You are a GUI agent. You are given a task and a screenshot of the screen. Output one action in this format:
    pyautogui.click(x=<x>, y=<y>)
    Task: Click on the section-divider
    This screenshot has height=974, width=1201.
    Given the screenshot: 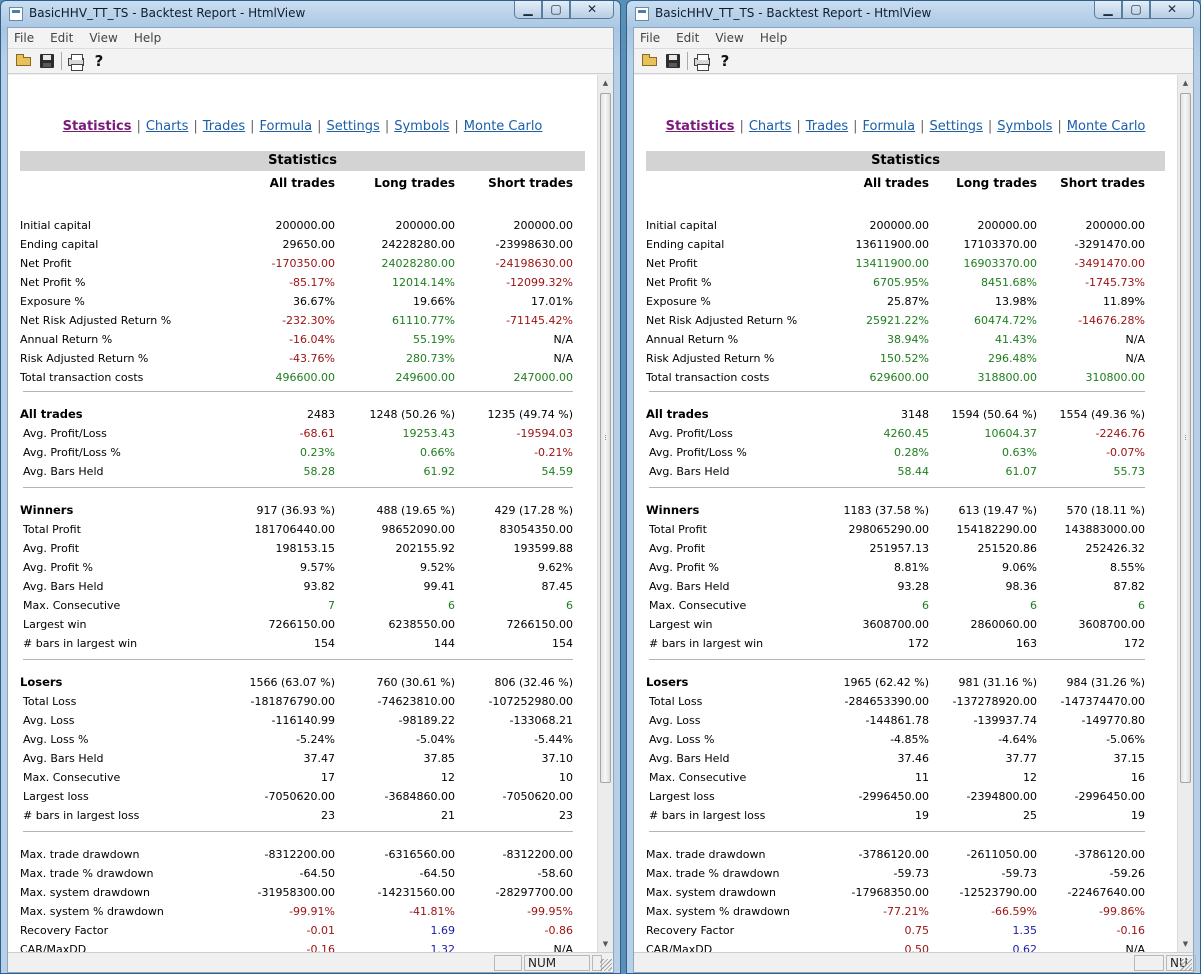 What is the action you would take?
    pyautogui.click(x=897, y=487)
    